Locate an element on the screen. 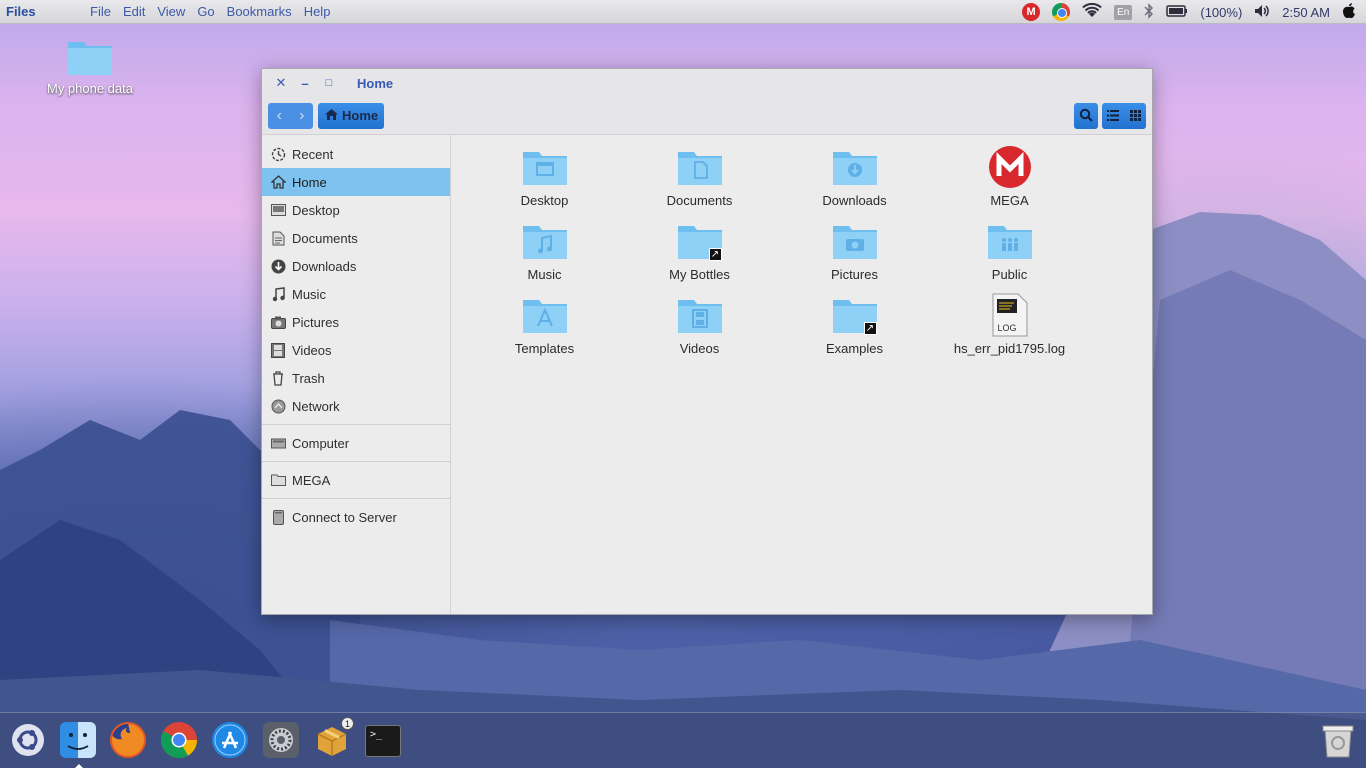 This screenshot has height=768, width=1366. title-bar: ✕ – □ Home is located at coordinates (707, 83).